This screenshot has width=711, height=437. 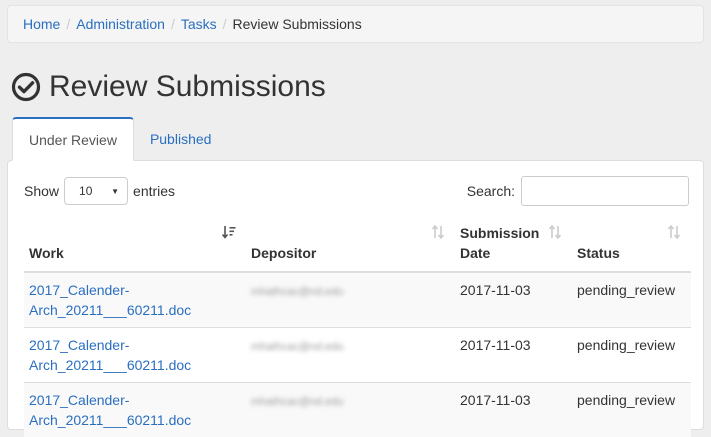 I want to click on column-header-depositor: Depositor, so click(x=350, y=244).